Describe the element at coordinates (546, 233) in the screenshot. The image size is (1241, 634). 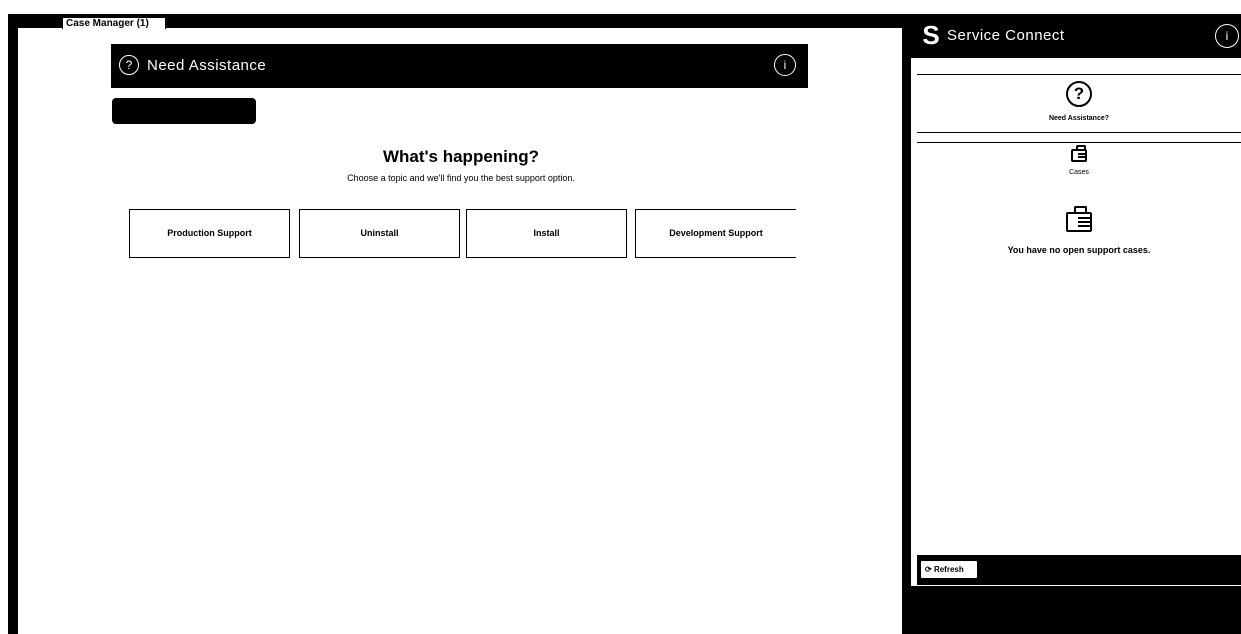
I see `topic-install: Install` at that location.